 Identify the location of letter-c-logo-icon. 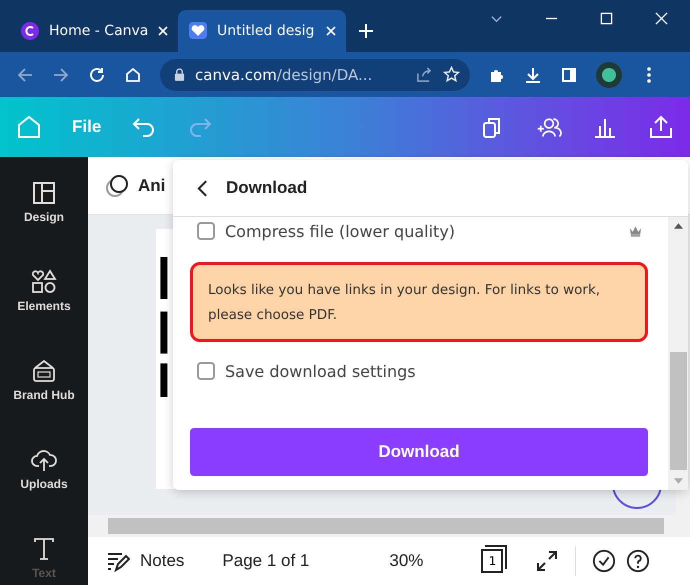
(30, 31).